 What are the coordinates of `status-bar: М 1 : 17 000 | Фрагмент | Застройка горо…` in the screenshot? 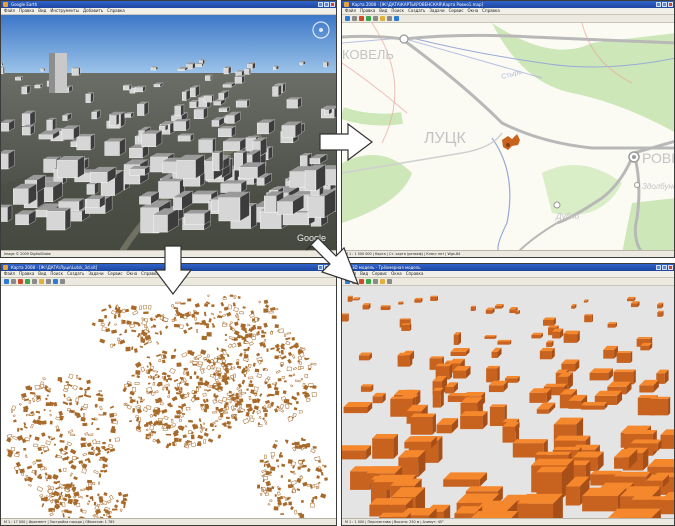 It's located at (168, 521).